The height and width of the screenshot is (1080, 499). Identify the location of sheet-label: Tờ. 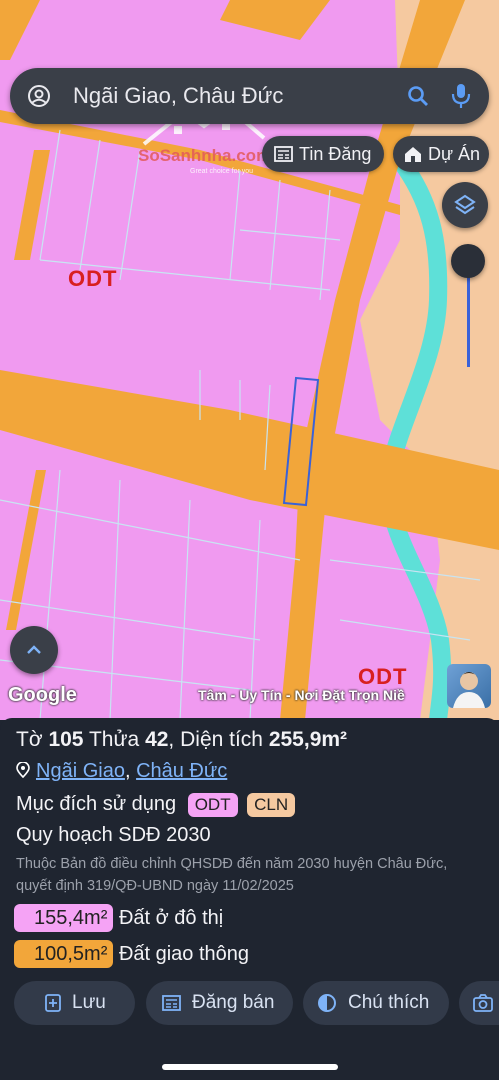
(29, 739).